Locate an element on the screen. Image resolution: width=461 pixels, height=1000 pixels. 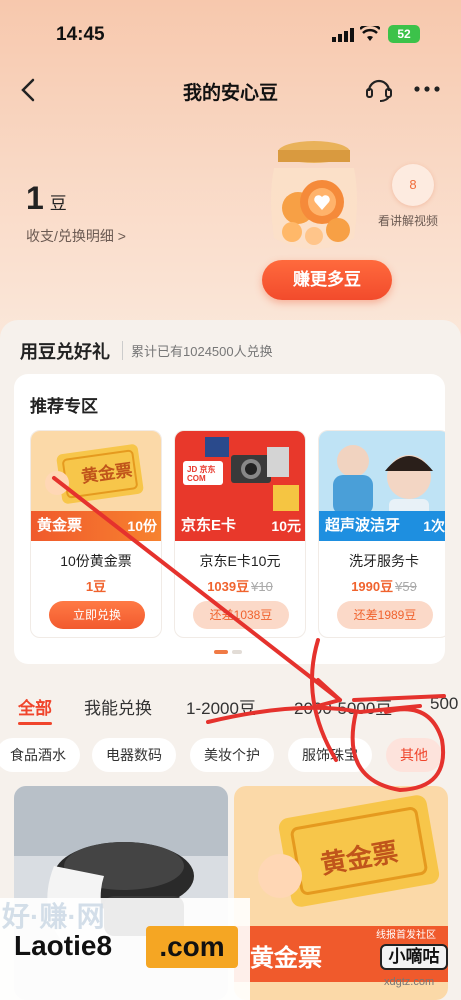
tab-can-redeem: 我能兑换 is located at coordinates (118, 706).